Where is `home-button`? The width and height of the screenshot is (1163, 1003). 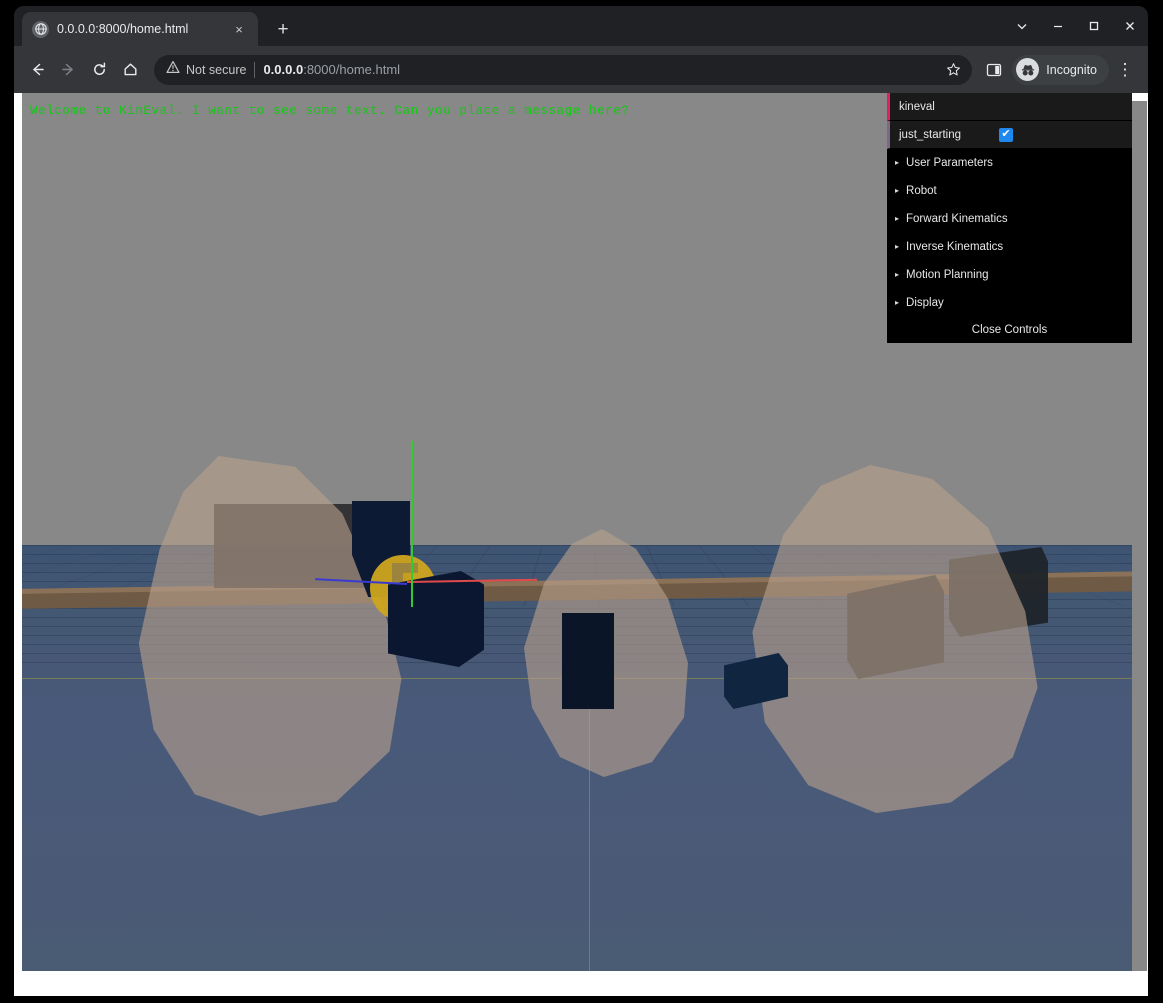 home-button is located at coordinates (130, 70).